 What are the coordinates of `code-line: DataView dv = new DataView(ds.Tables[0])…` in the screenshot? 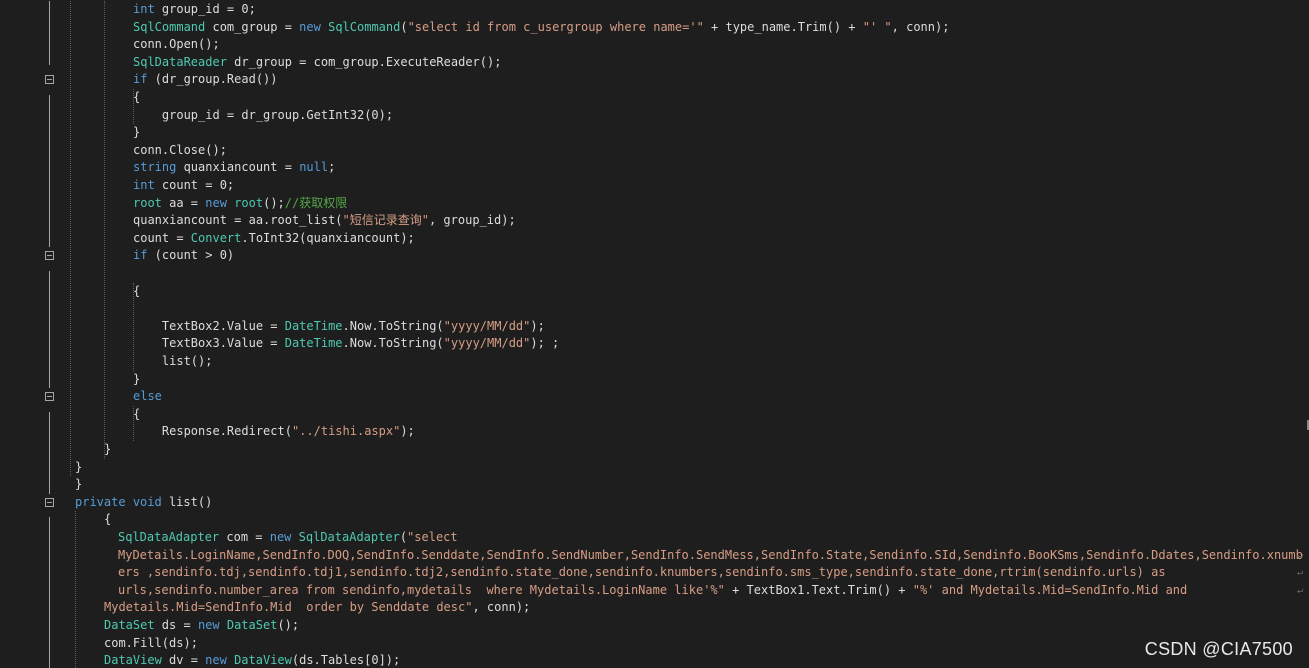 It's located at (252, 660).